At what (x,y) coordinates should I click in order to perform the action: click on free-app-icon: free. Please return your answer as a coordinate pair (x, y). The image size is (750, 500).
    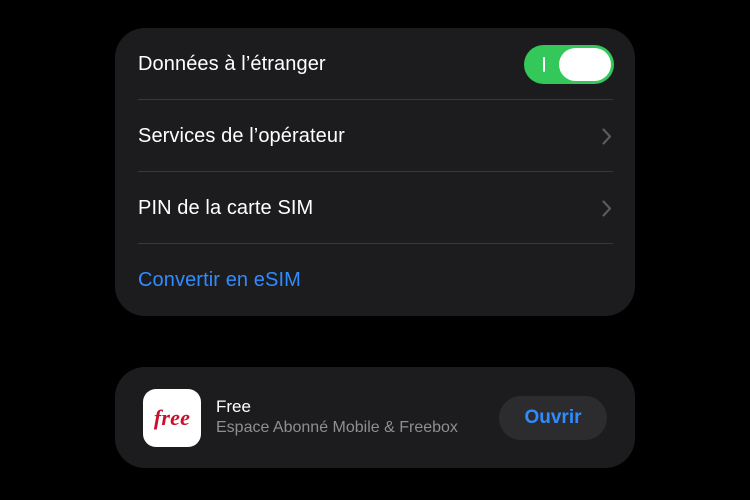
    Looking at the image, I should click on (172, 417).